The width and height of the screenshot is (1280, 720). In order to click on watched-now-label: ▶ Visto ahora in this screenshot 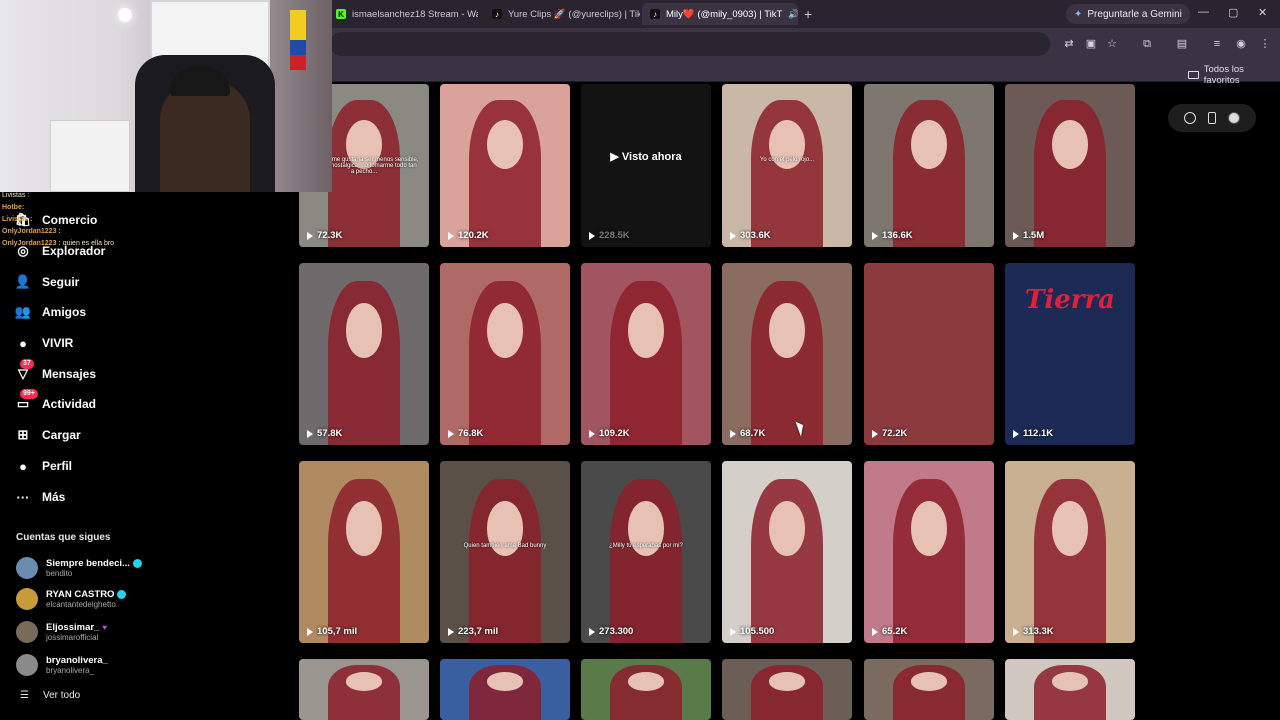, I will do `click(646, 156)`.